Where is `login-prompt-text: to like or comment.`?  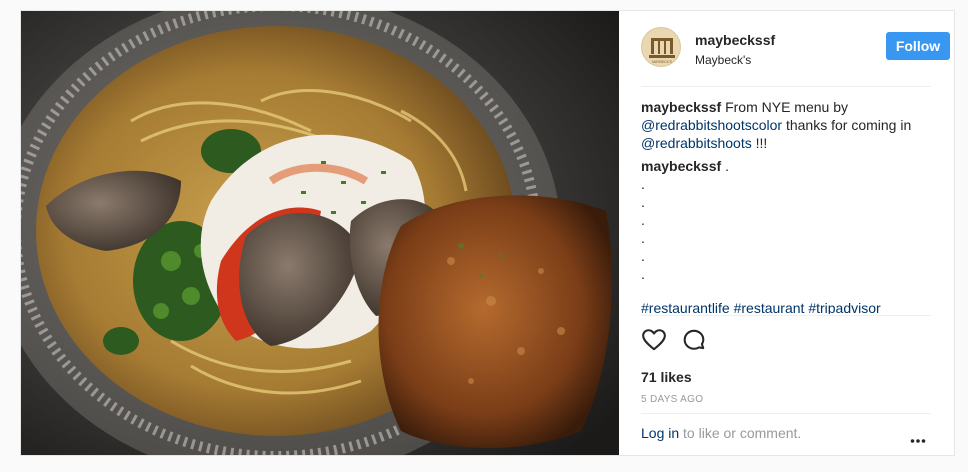
login-prompt-text: to like or comment. is located at coordinates (742, 433).